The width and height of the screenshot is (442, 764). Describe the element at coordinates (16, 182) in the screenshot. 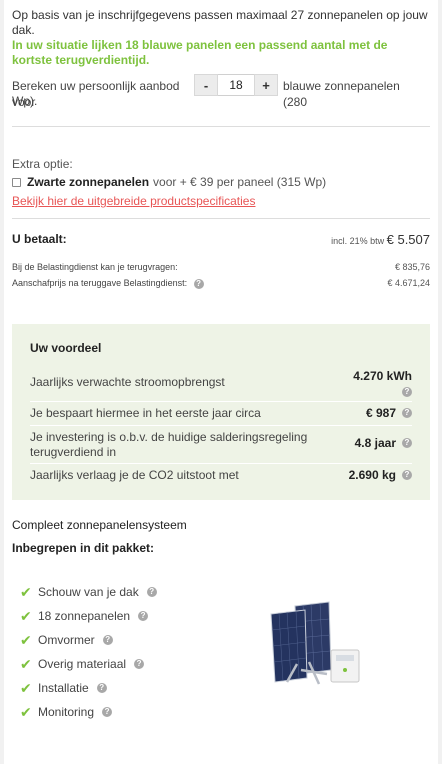

I see `black-panels-checkbox` at that location.